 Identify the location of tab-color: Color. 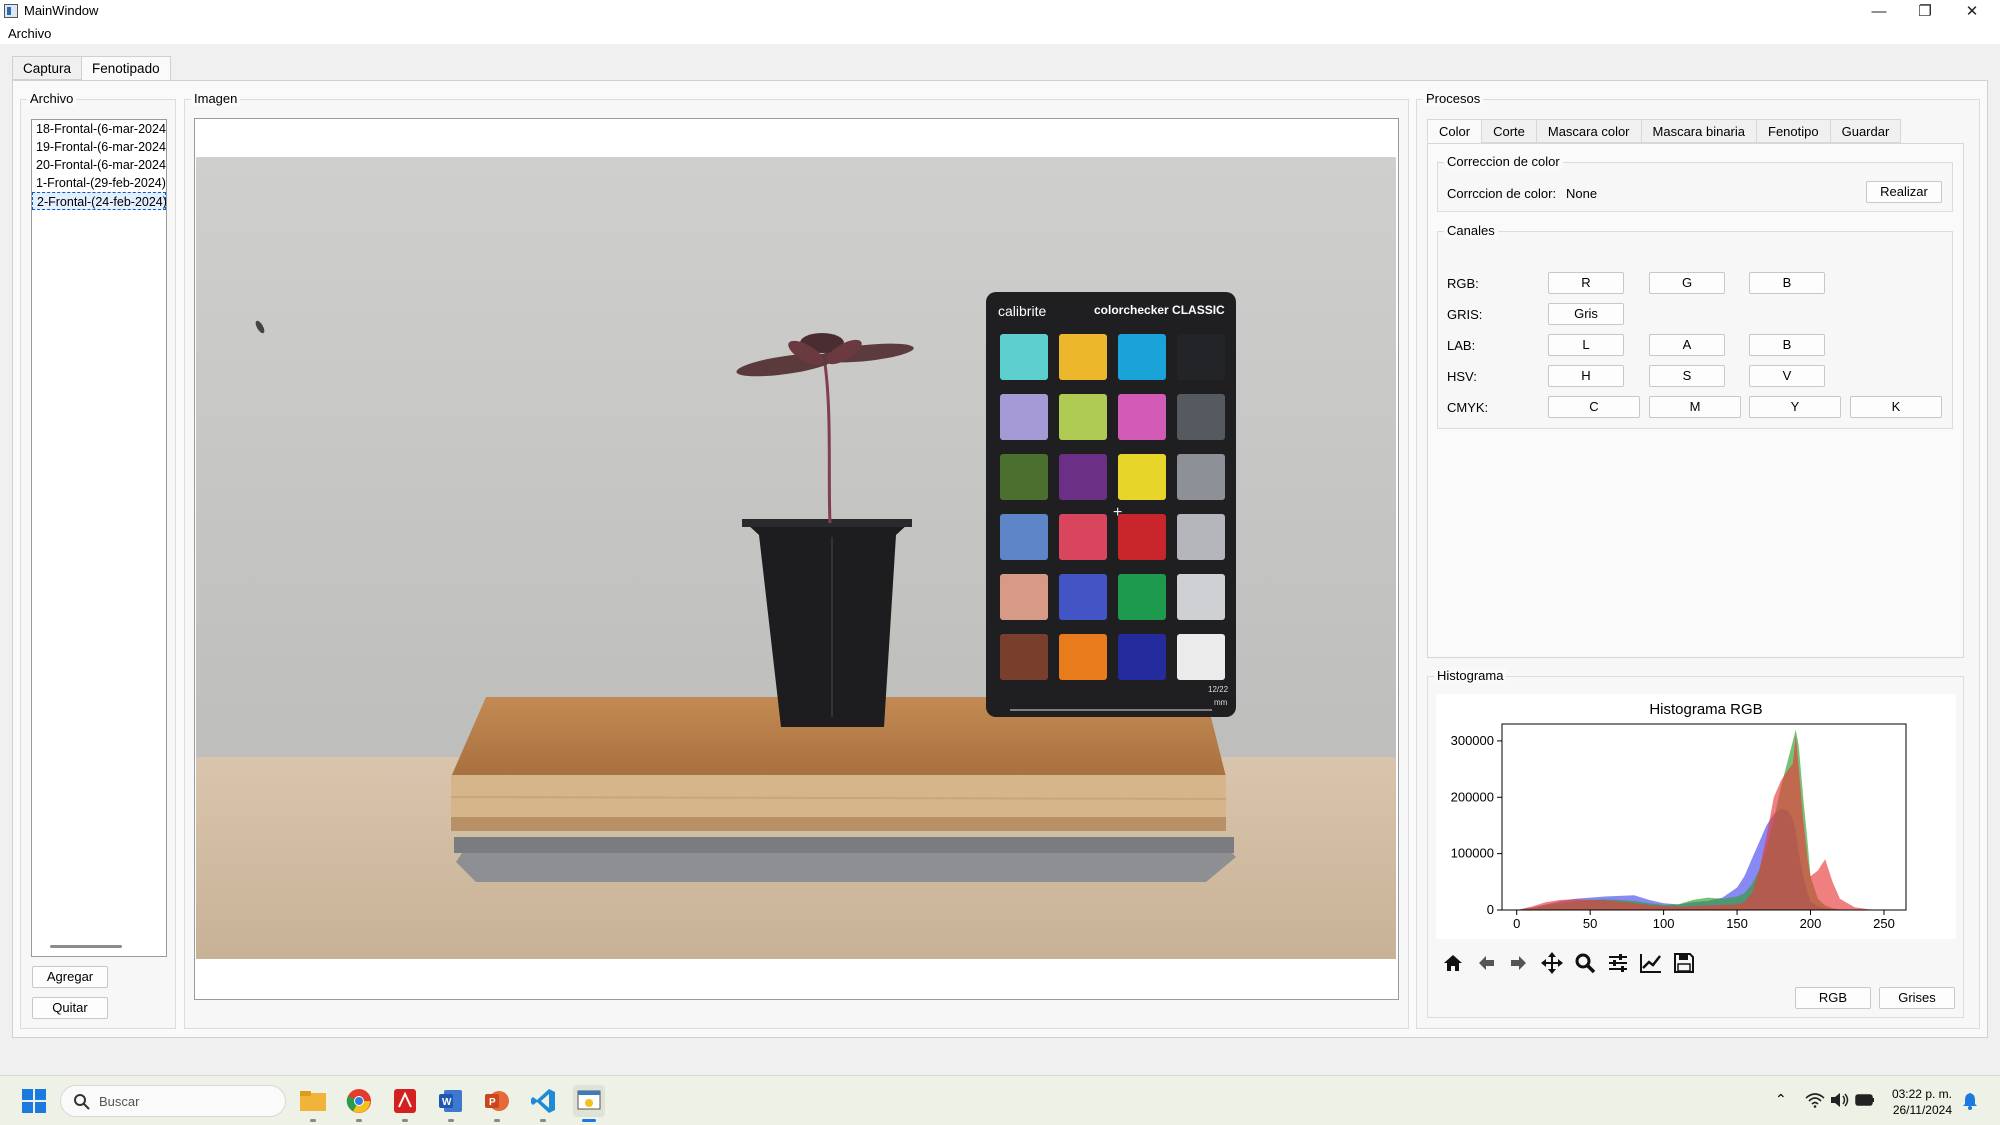
(1455, 131).